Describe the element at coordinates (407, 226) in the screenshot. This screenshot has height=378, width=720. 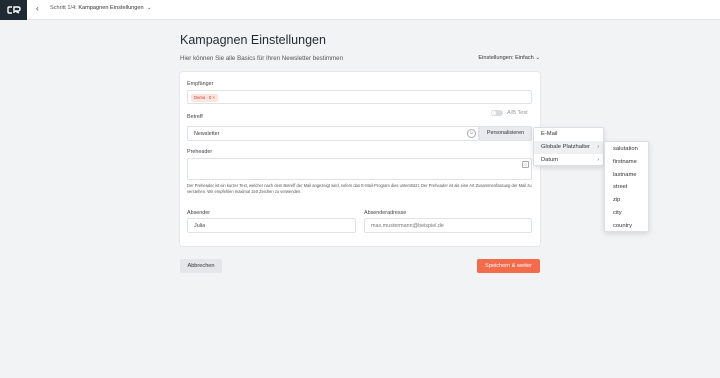
I see `sender-address-value: max.mustermann@beispiel.de` at that location.